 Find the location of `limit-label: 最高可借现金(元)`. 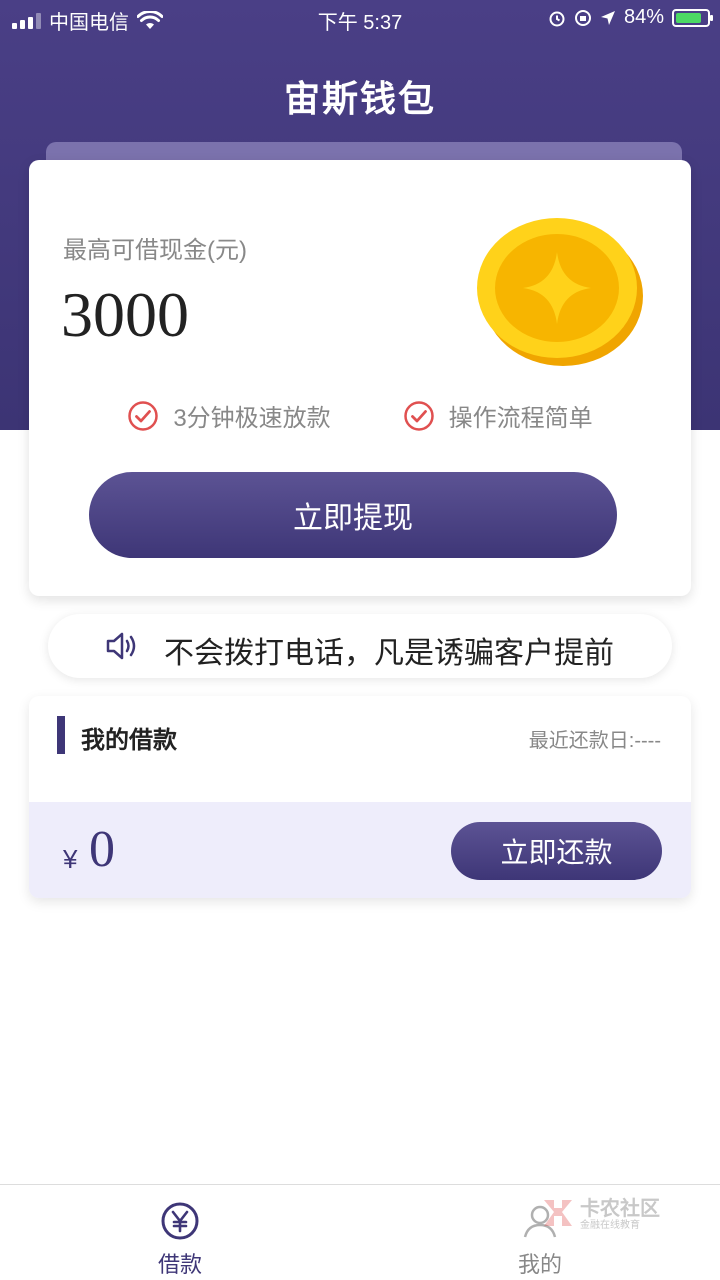

limit-label: 最高可借现金(元) is located at coordinates (155, 250).